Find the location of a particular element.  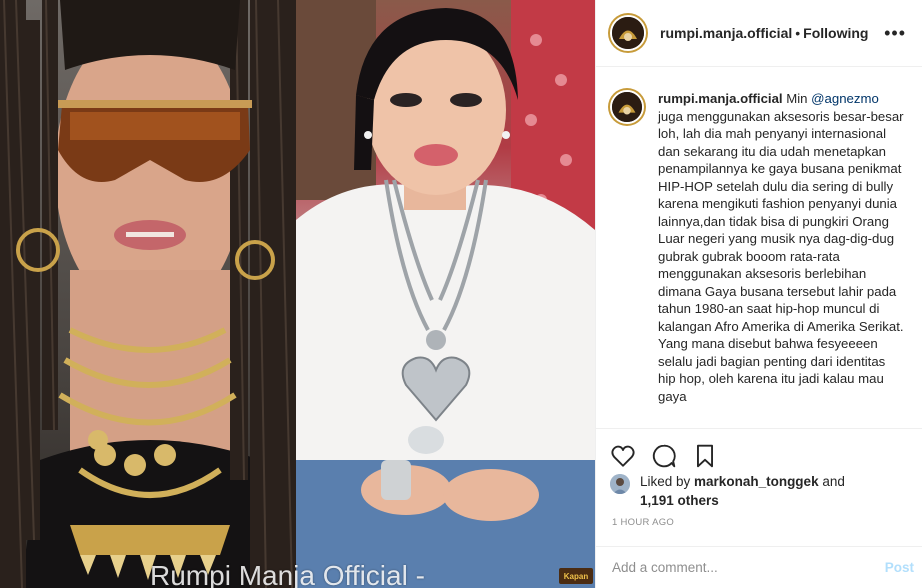

header-username: rumpi.manja.official is located at coordinates (726, 33).